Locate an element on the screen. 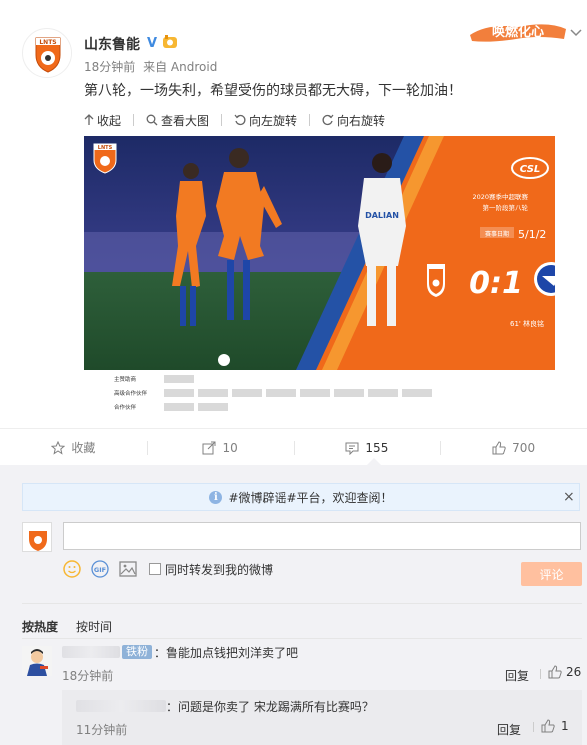  arrow-up-icon is located at coordinates (89, 119).